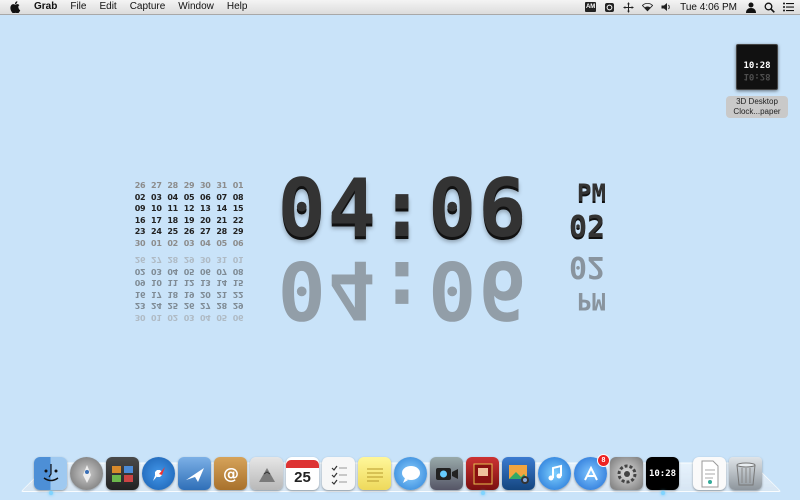  What do you see at coordinates (172, 283) in the screenshot?
I see `calendar-day: 11` at bounding box center [172, 283].